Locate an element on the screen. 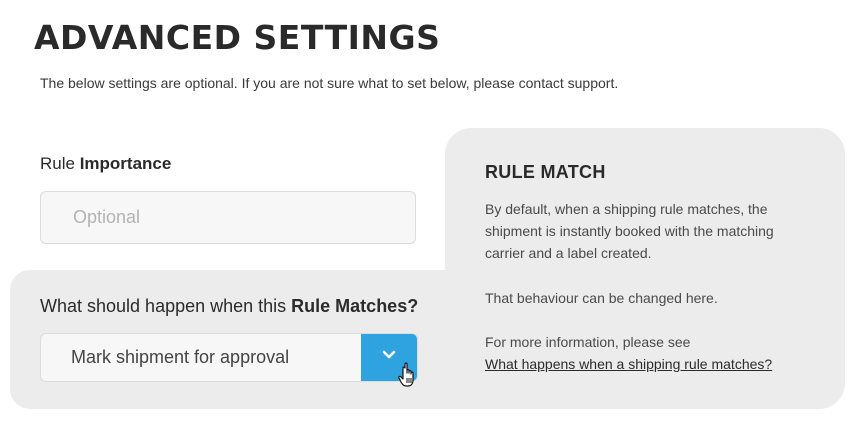  rule-match-question-bold: Rule Matches? is located at coordinates (355, 306).